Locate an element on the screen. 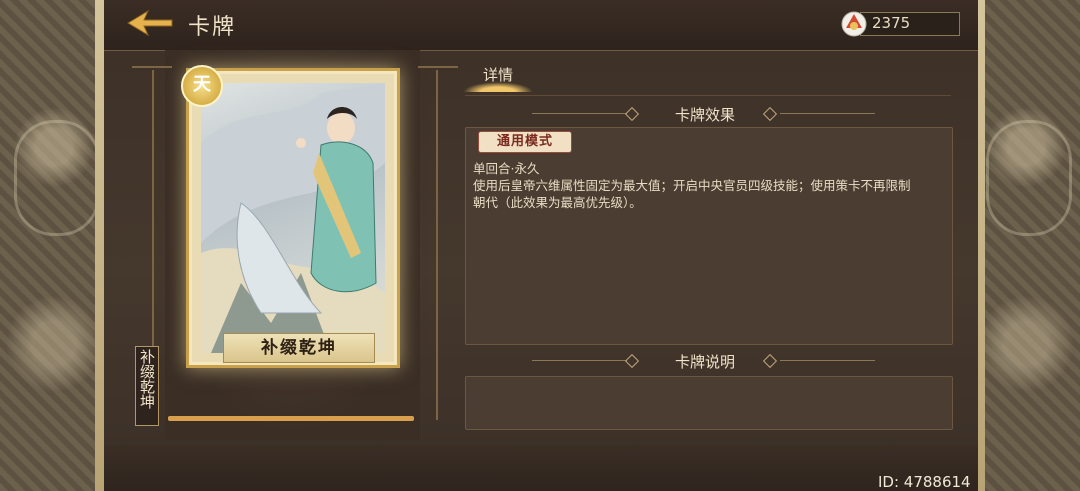 The height and width of the screenshot is (491, 1080). card-progress-bar is located at coordinates (291, 418).